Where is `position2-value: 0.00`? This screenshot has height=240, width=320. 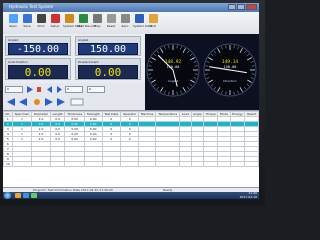 position2-value: 0.00 is located at coordinates (108, 72).